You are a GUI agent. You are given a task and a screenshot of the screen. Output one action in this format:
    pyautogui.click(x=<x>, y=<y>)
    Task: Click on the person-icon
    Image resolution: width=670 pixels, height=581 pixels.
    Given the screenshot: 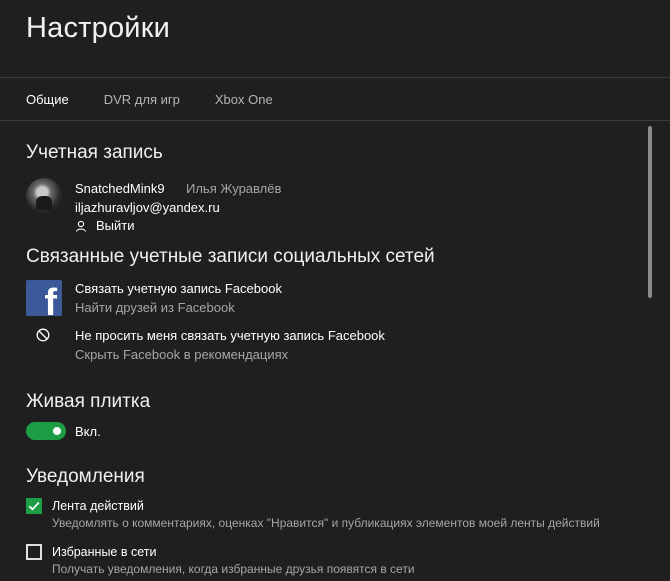 What is the action you would take?
    pyautogui.click(x=81, y=226)
    